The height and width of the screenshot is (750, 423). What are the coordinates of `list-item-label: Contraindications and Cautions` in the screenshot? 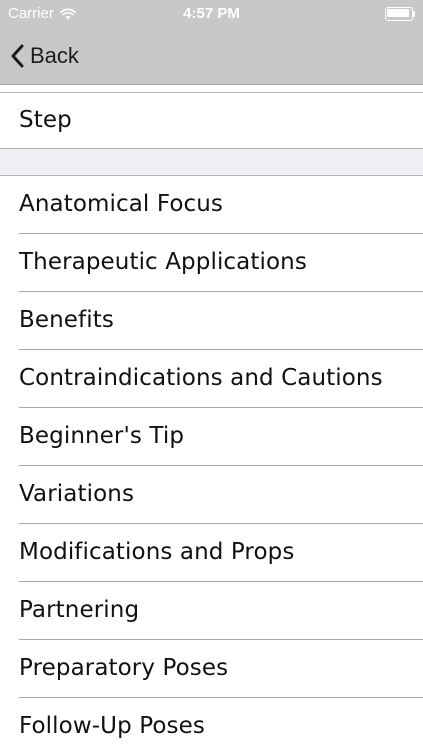 It's located at (201, 378).